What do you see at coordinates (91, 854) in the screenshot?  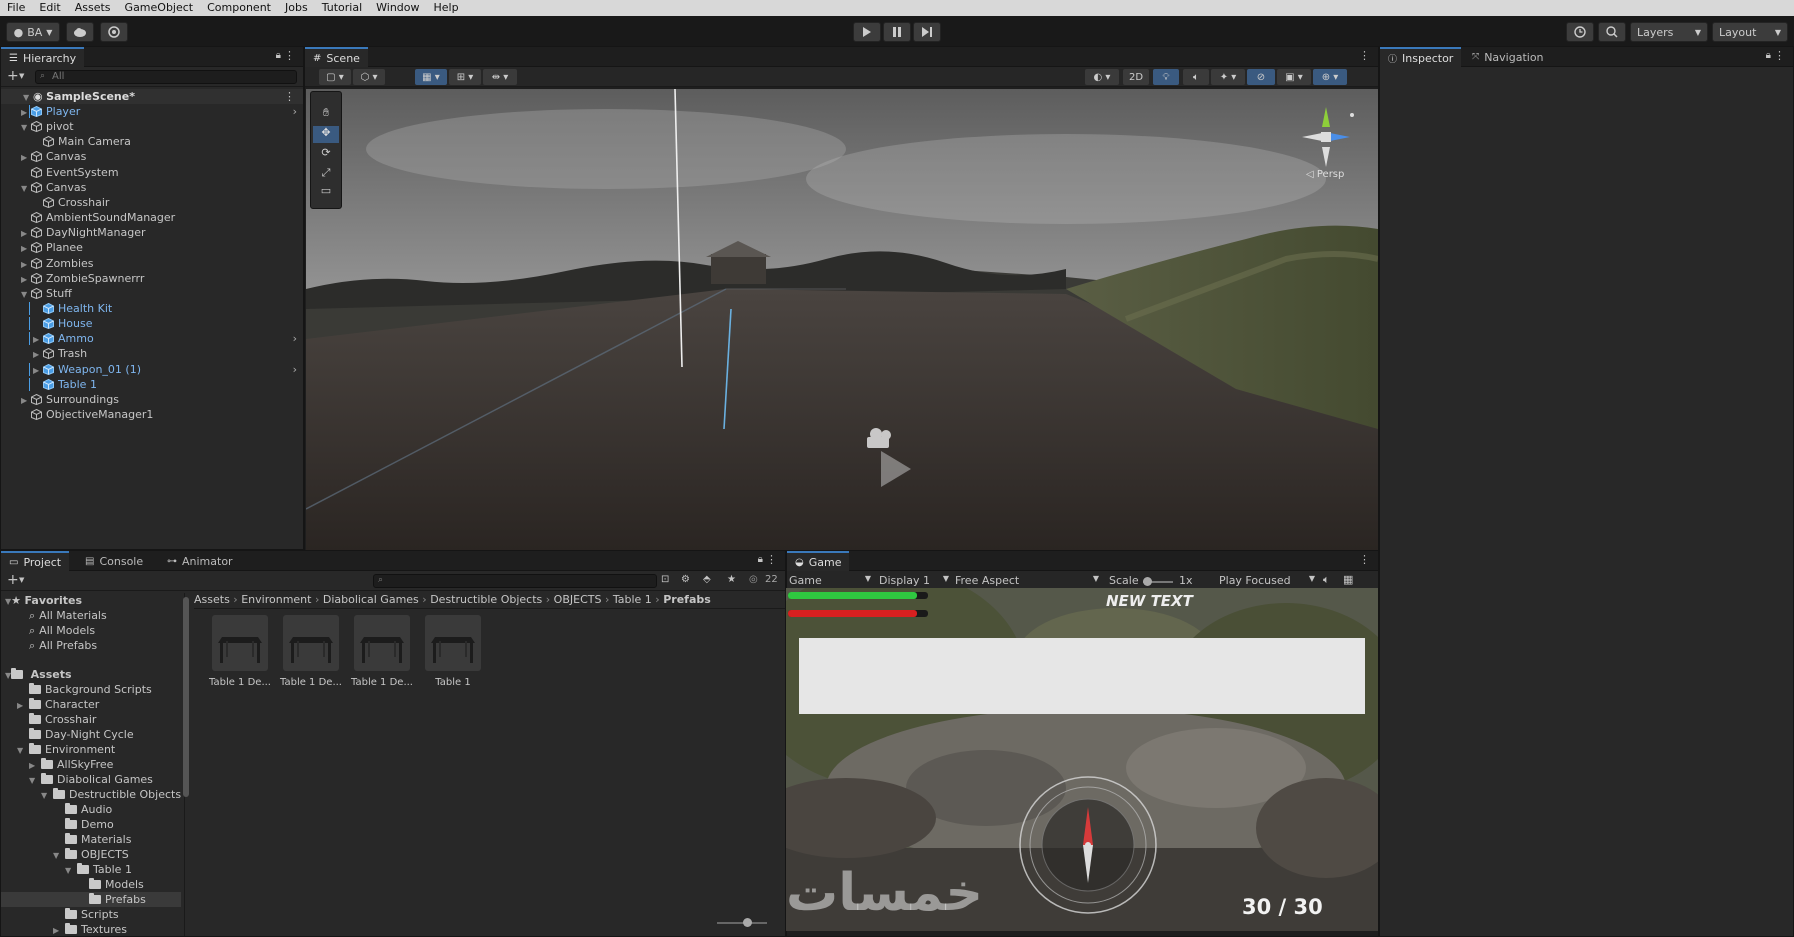 I see `folder-item: ▼ OBJECTS` at bounding box center [91, 854].